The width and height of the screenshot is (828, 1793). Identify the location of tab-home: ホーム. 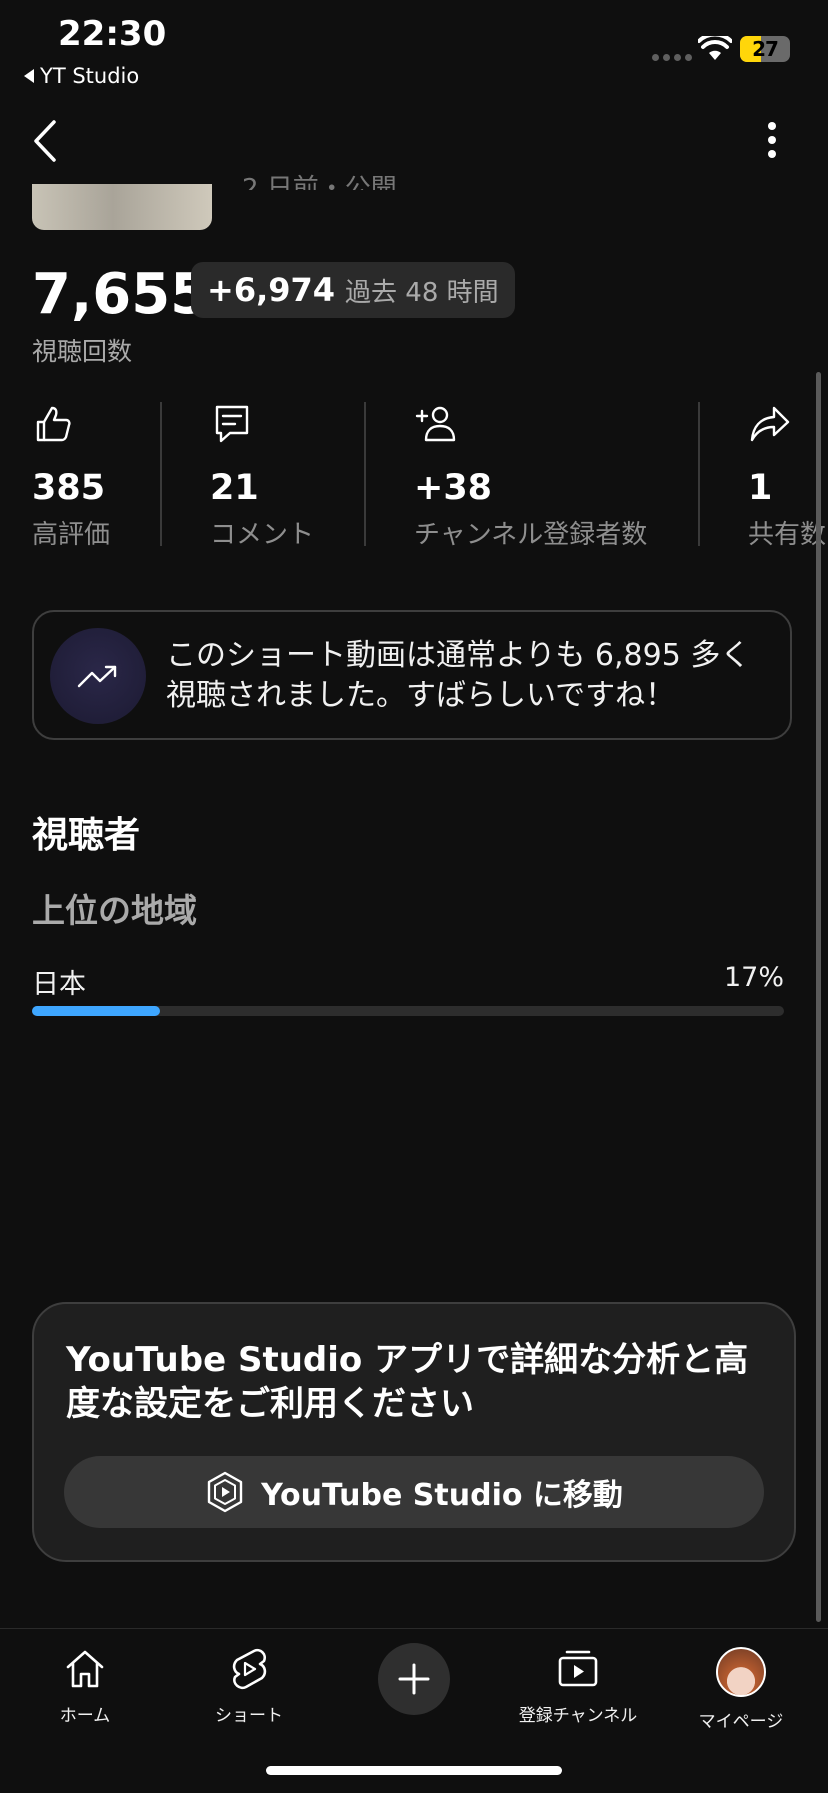
(85, 1686).